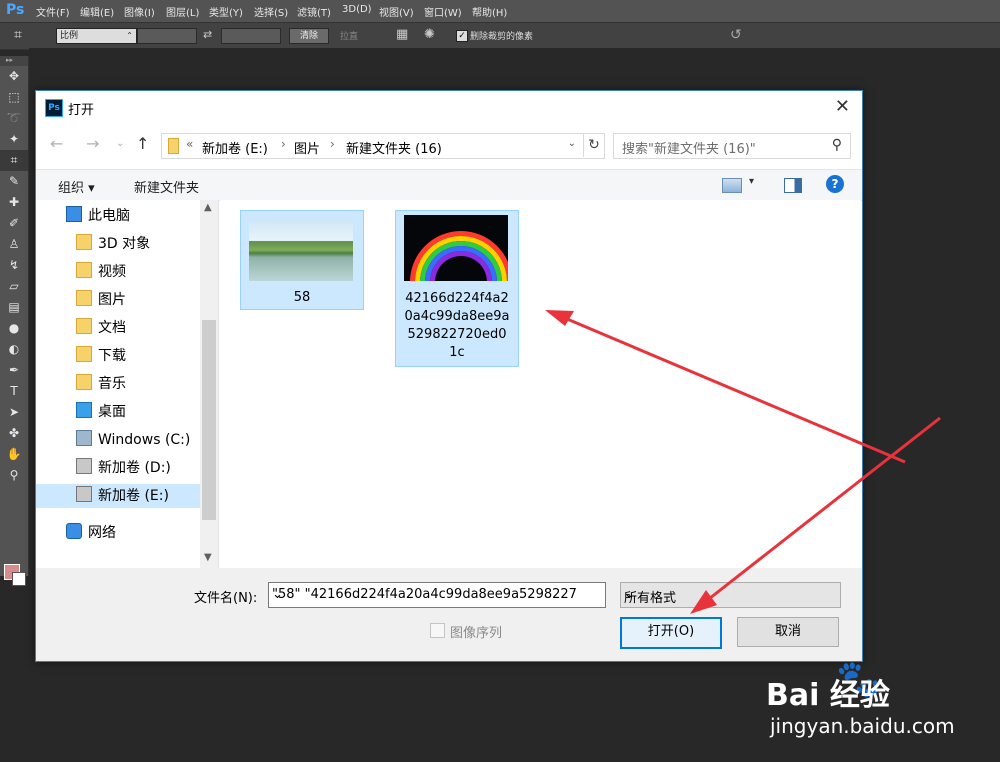  Describe the element at coordinates (76, 186) in the screenshot. I see `organize-button: 组织 ▾` at that location.